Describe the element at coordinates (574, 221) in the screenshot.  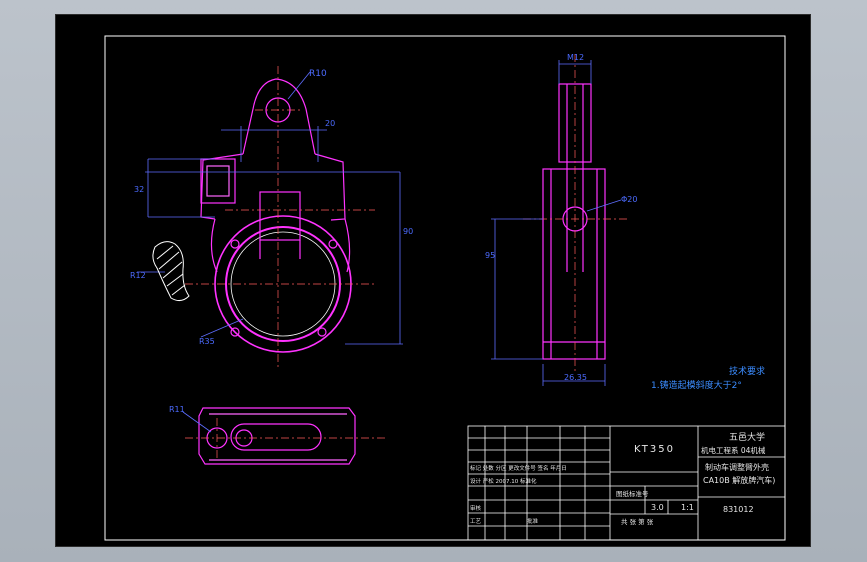
I see `side-view` at that location.